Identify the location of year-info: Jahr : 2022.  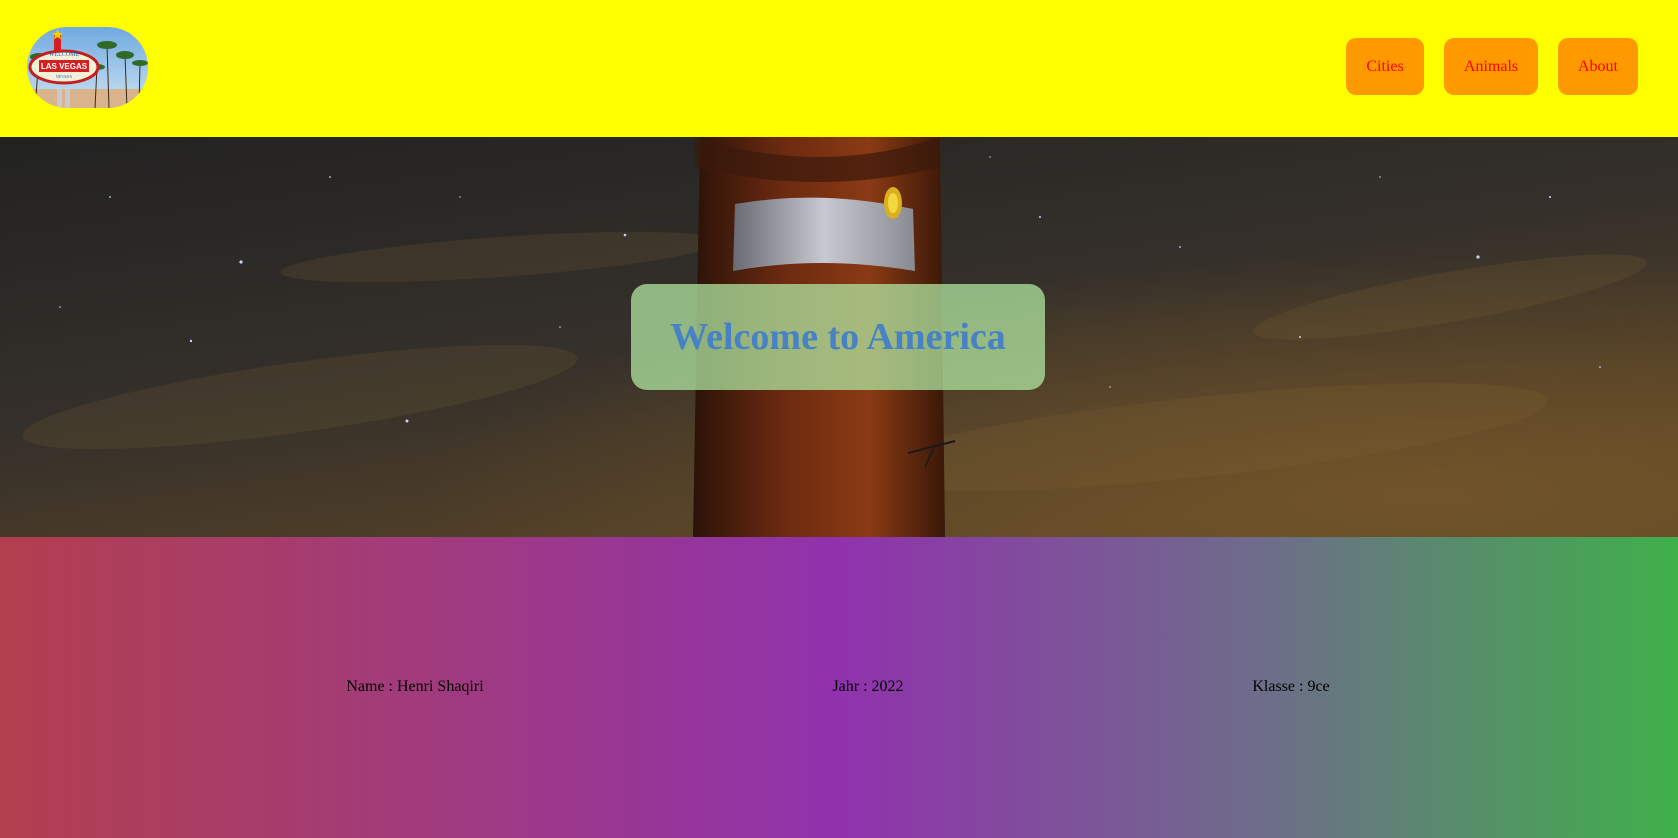
(868, 686).